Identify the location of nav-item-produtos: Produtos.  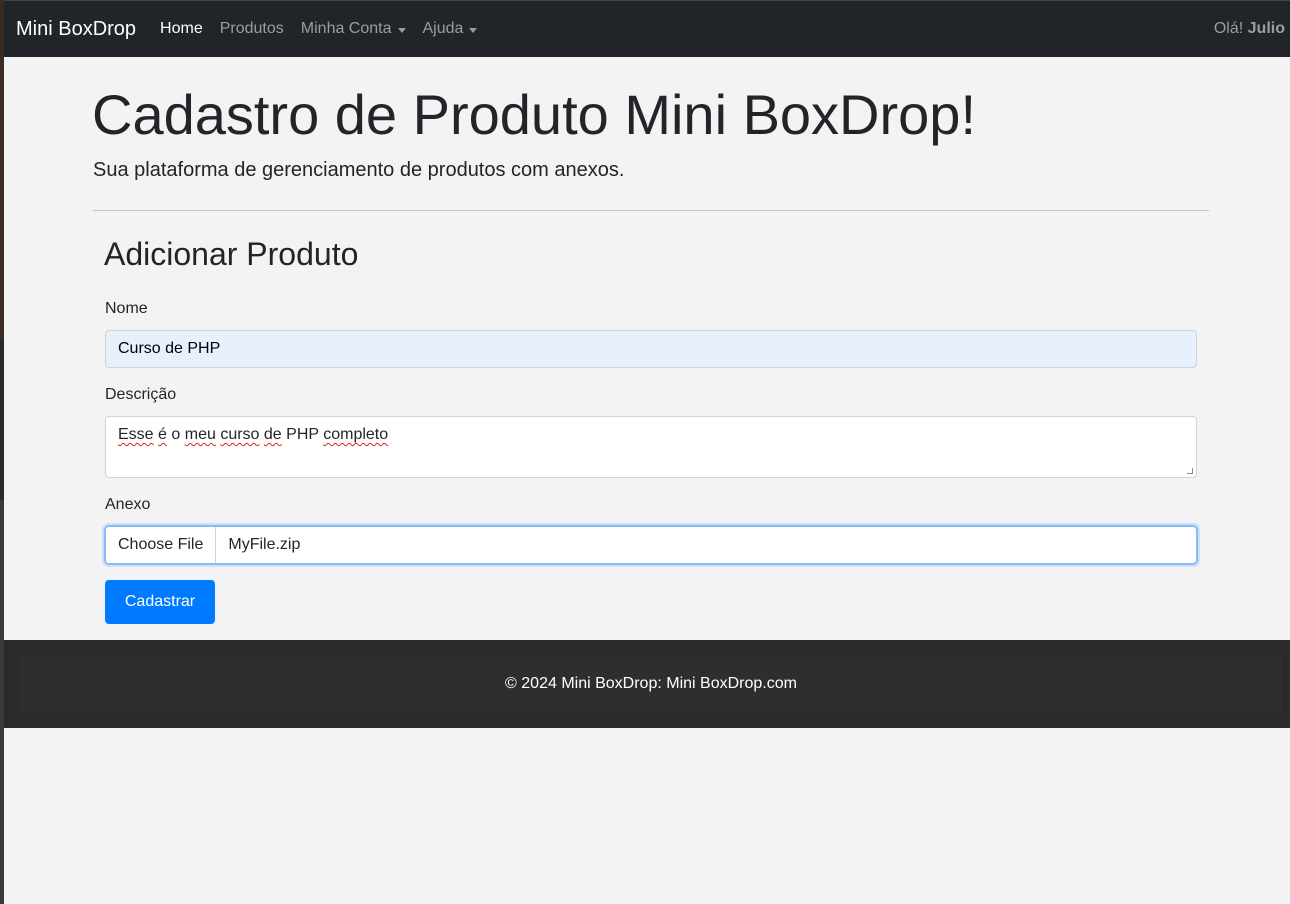
(252, 29).